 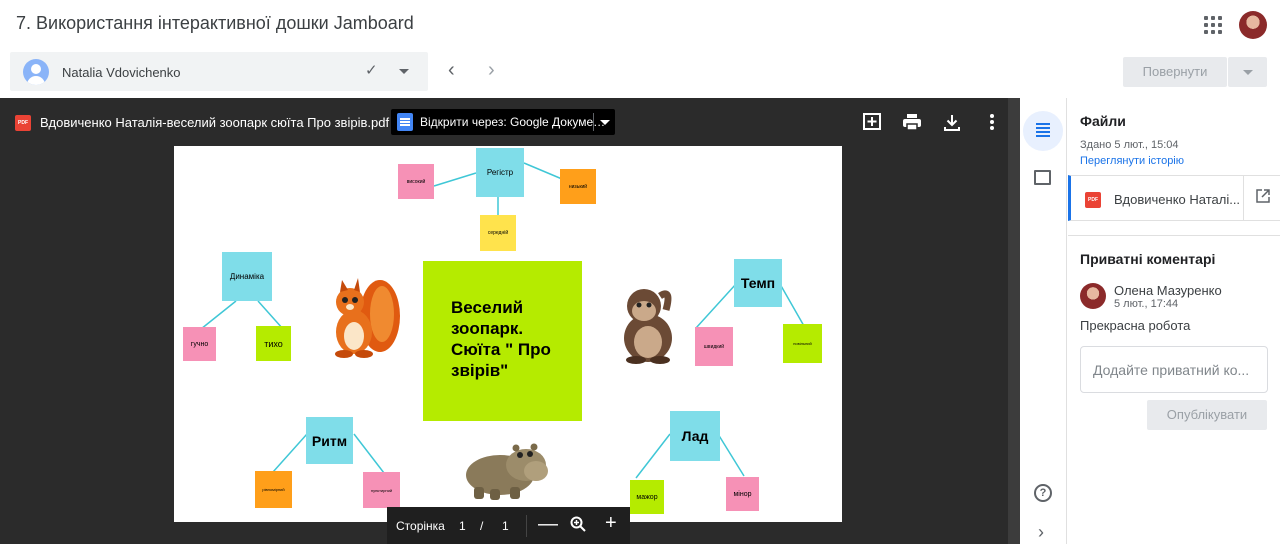 I want to click on zoom-icon, so click(x=578, y=526).